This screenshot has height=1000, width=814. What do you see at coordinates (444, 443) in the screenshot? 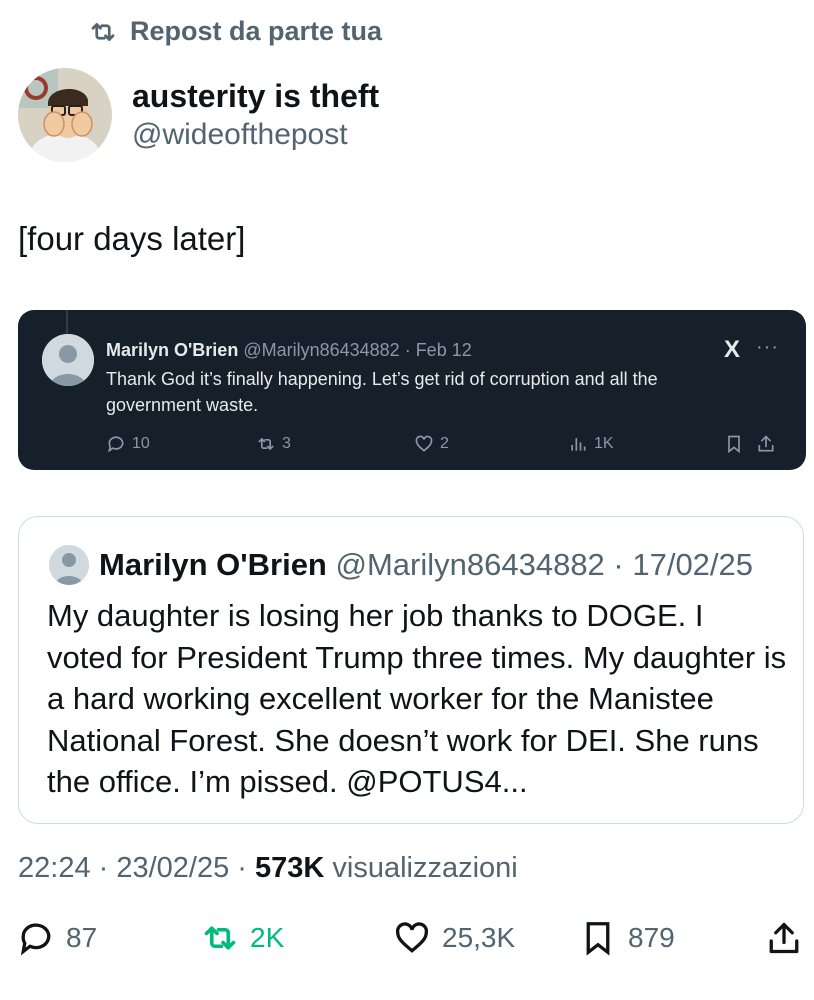
I see `embedded-like-count: 2` at bounding box center [444, 443].